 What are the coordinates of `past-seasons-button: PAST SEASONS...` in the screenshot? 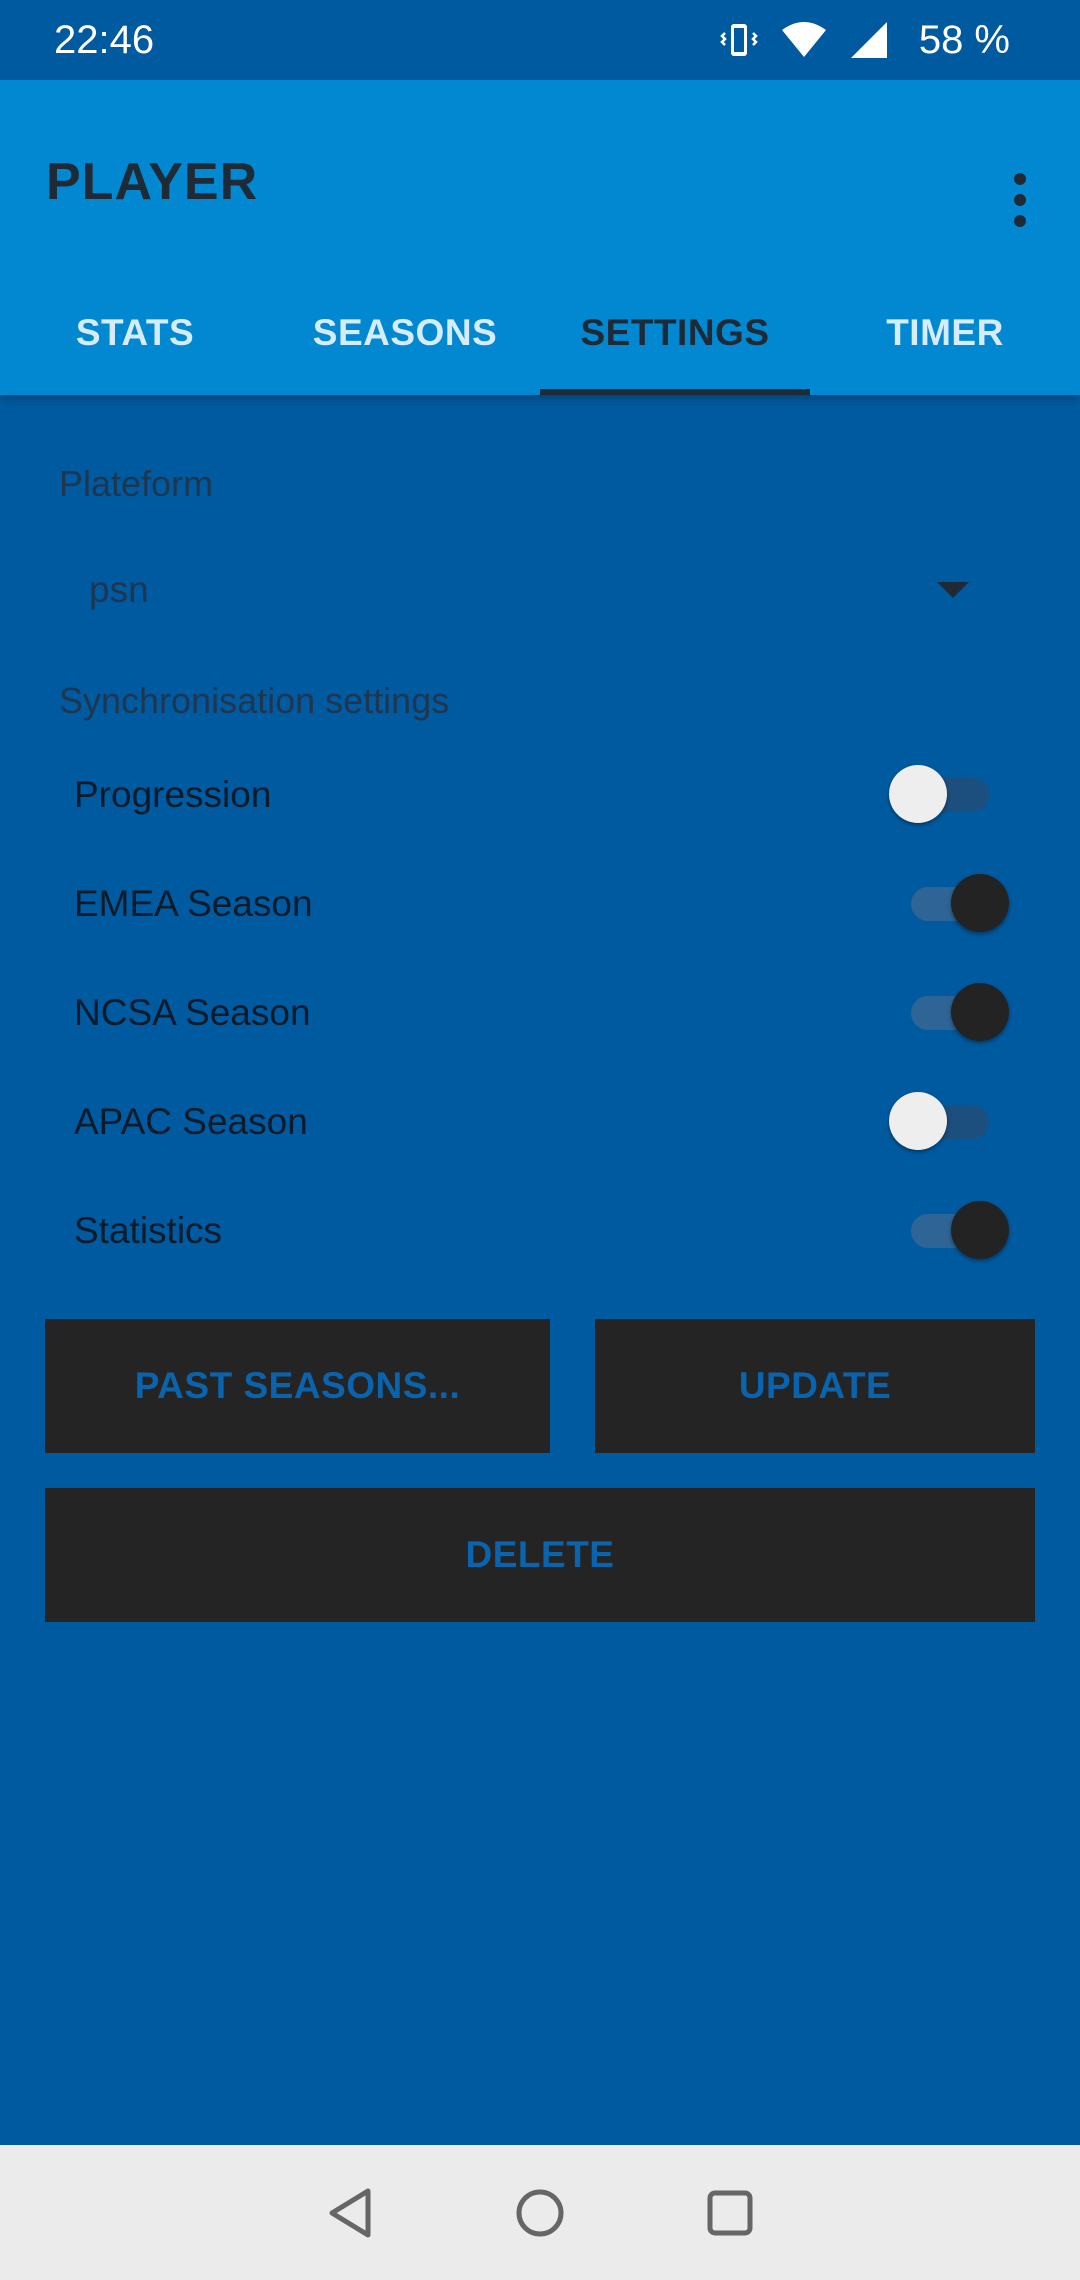 It's located at (297, 1386).